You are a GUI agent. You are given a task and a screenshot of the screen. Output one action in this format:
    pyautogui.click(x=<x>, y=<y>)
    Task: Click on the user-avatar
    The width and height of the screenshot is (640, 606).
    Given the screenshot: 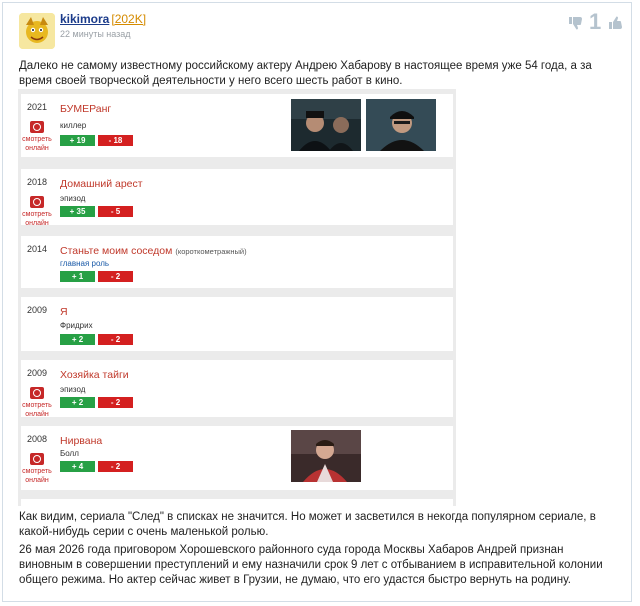 What is the action you would take?
    pyautogui.click(x=37, y=31)
    